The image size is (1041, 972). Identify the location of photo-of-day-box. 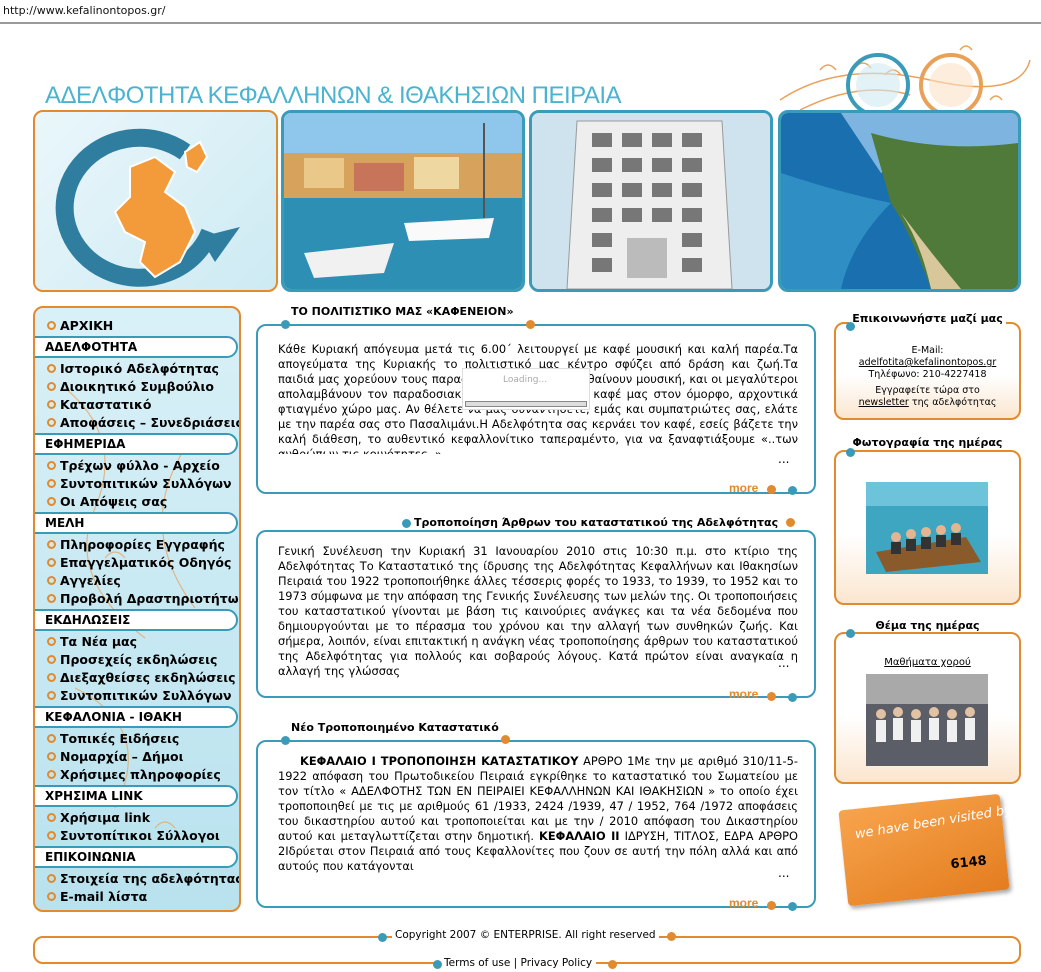
(927, 527).